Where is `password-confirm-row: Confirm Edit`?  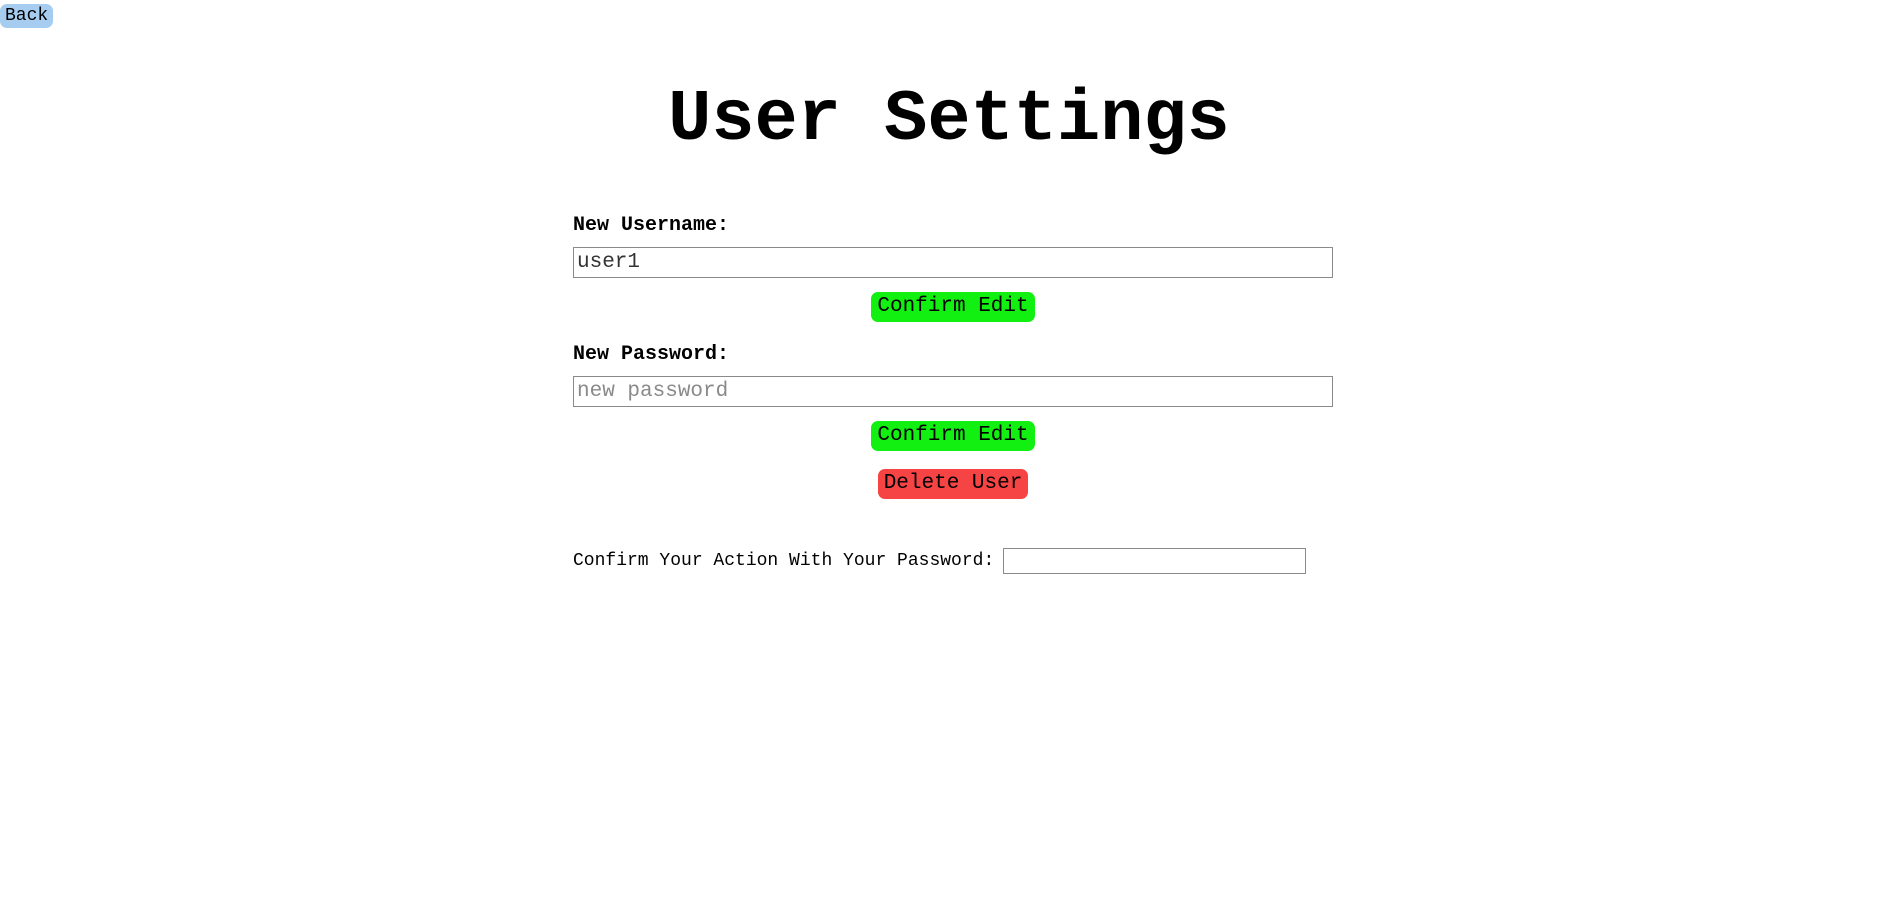
password-confirm-row: Confirm Edit is located at coordinates (953, 436).